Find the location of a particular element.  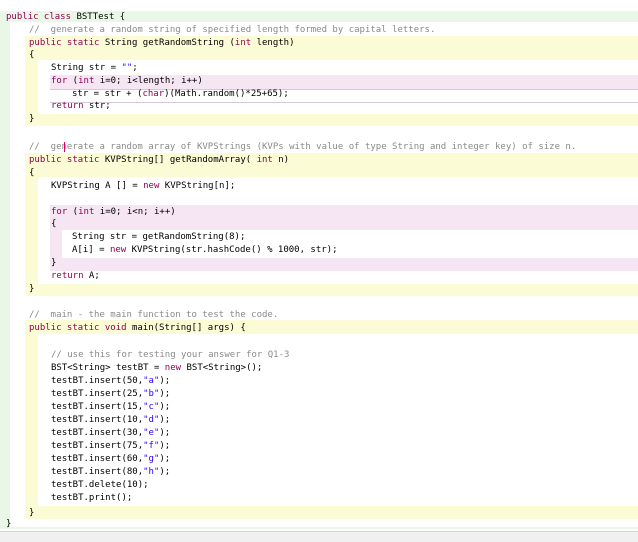

code-token: )(Math.random()*25+65); is located at coordinates (226, 94).